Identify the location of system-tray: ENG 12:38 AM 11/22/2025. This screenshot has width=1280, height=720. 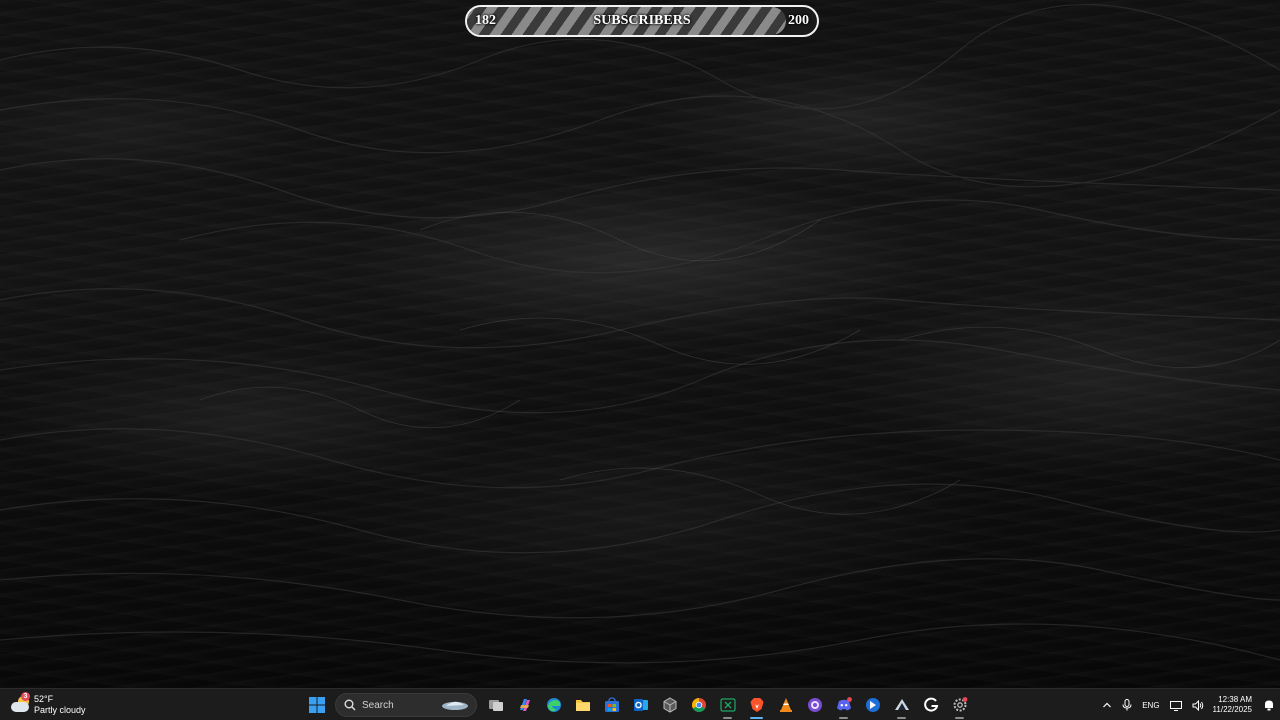
(1188, 704).